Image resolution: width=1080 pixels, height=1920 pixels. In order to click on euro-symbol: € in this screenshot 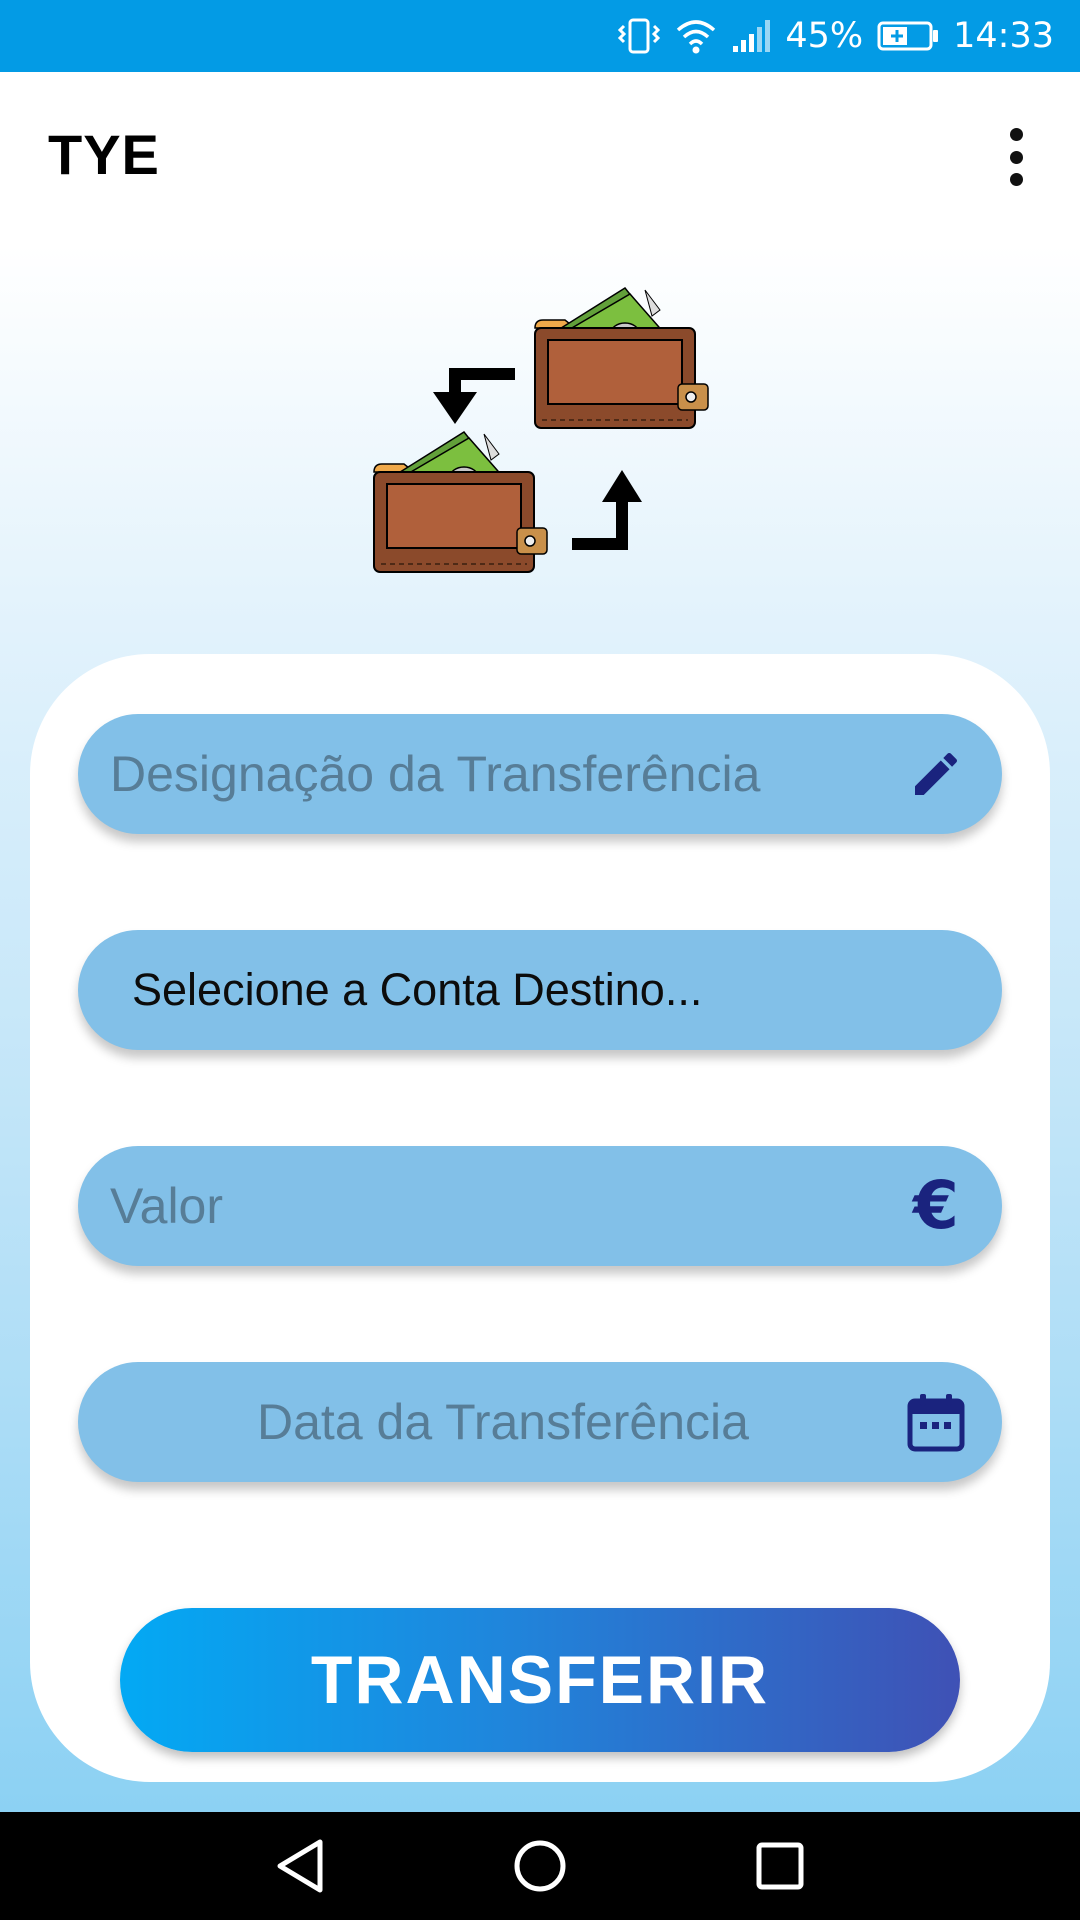, I will do `click(936, 1205)`.